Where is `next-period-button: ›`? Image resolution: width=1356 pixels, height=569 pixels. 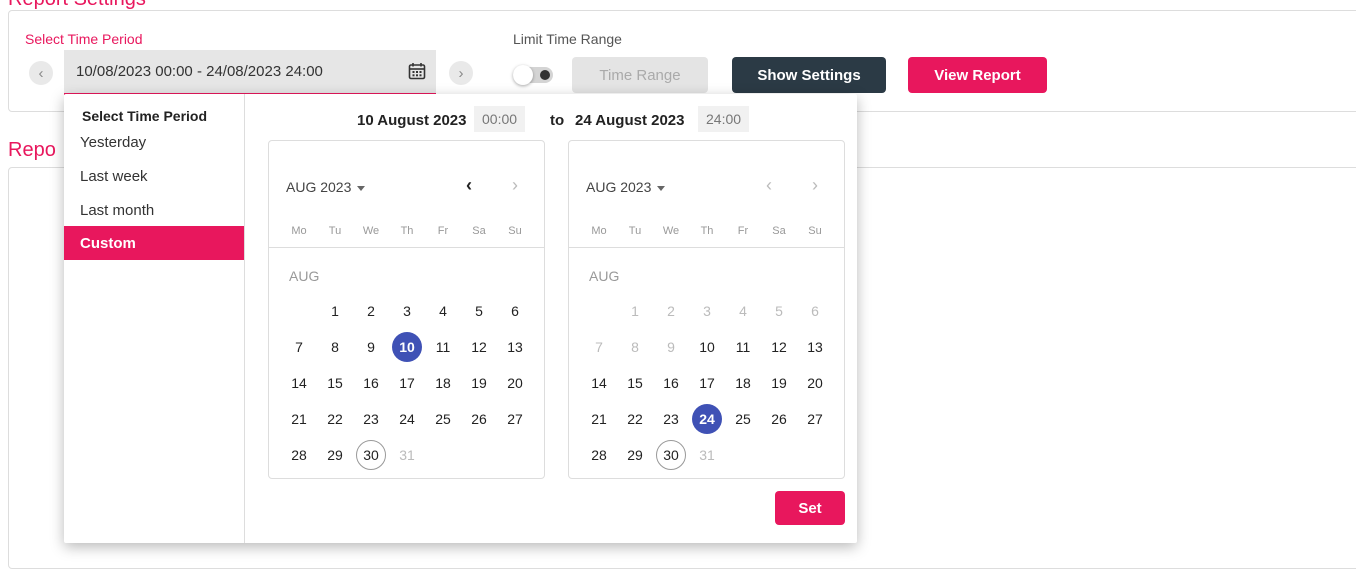
next-period-button: › is located at coordinates (461, 73).